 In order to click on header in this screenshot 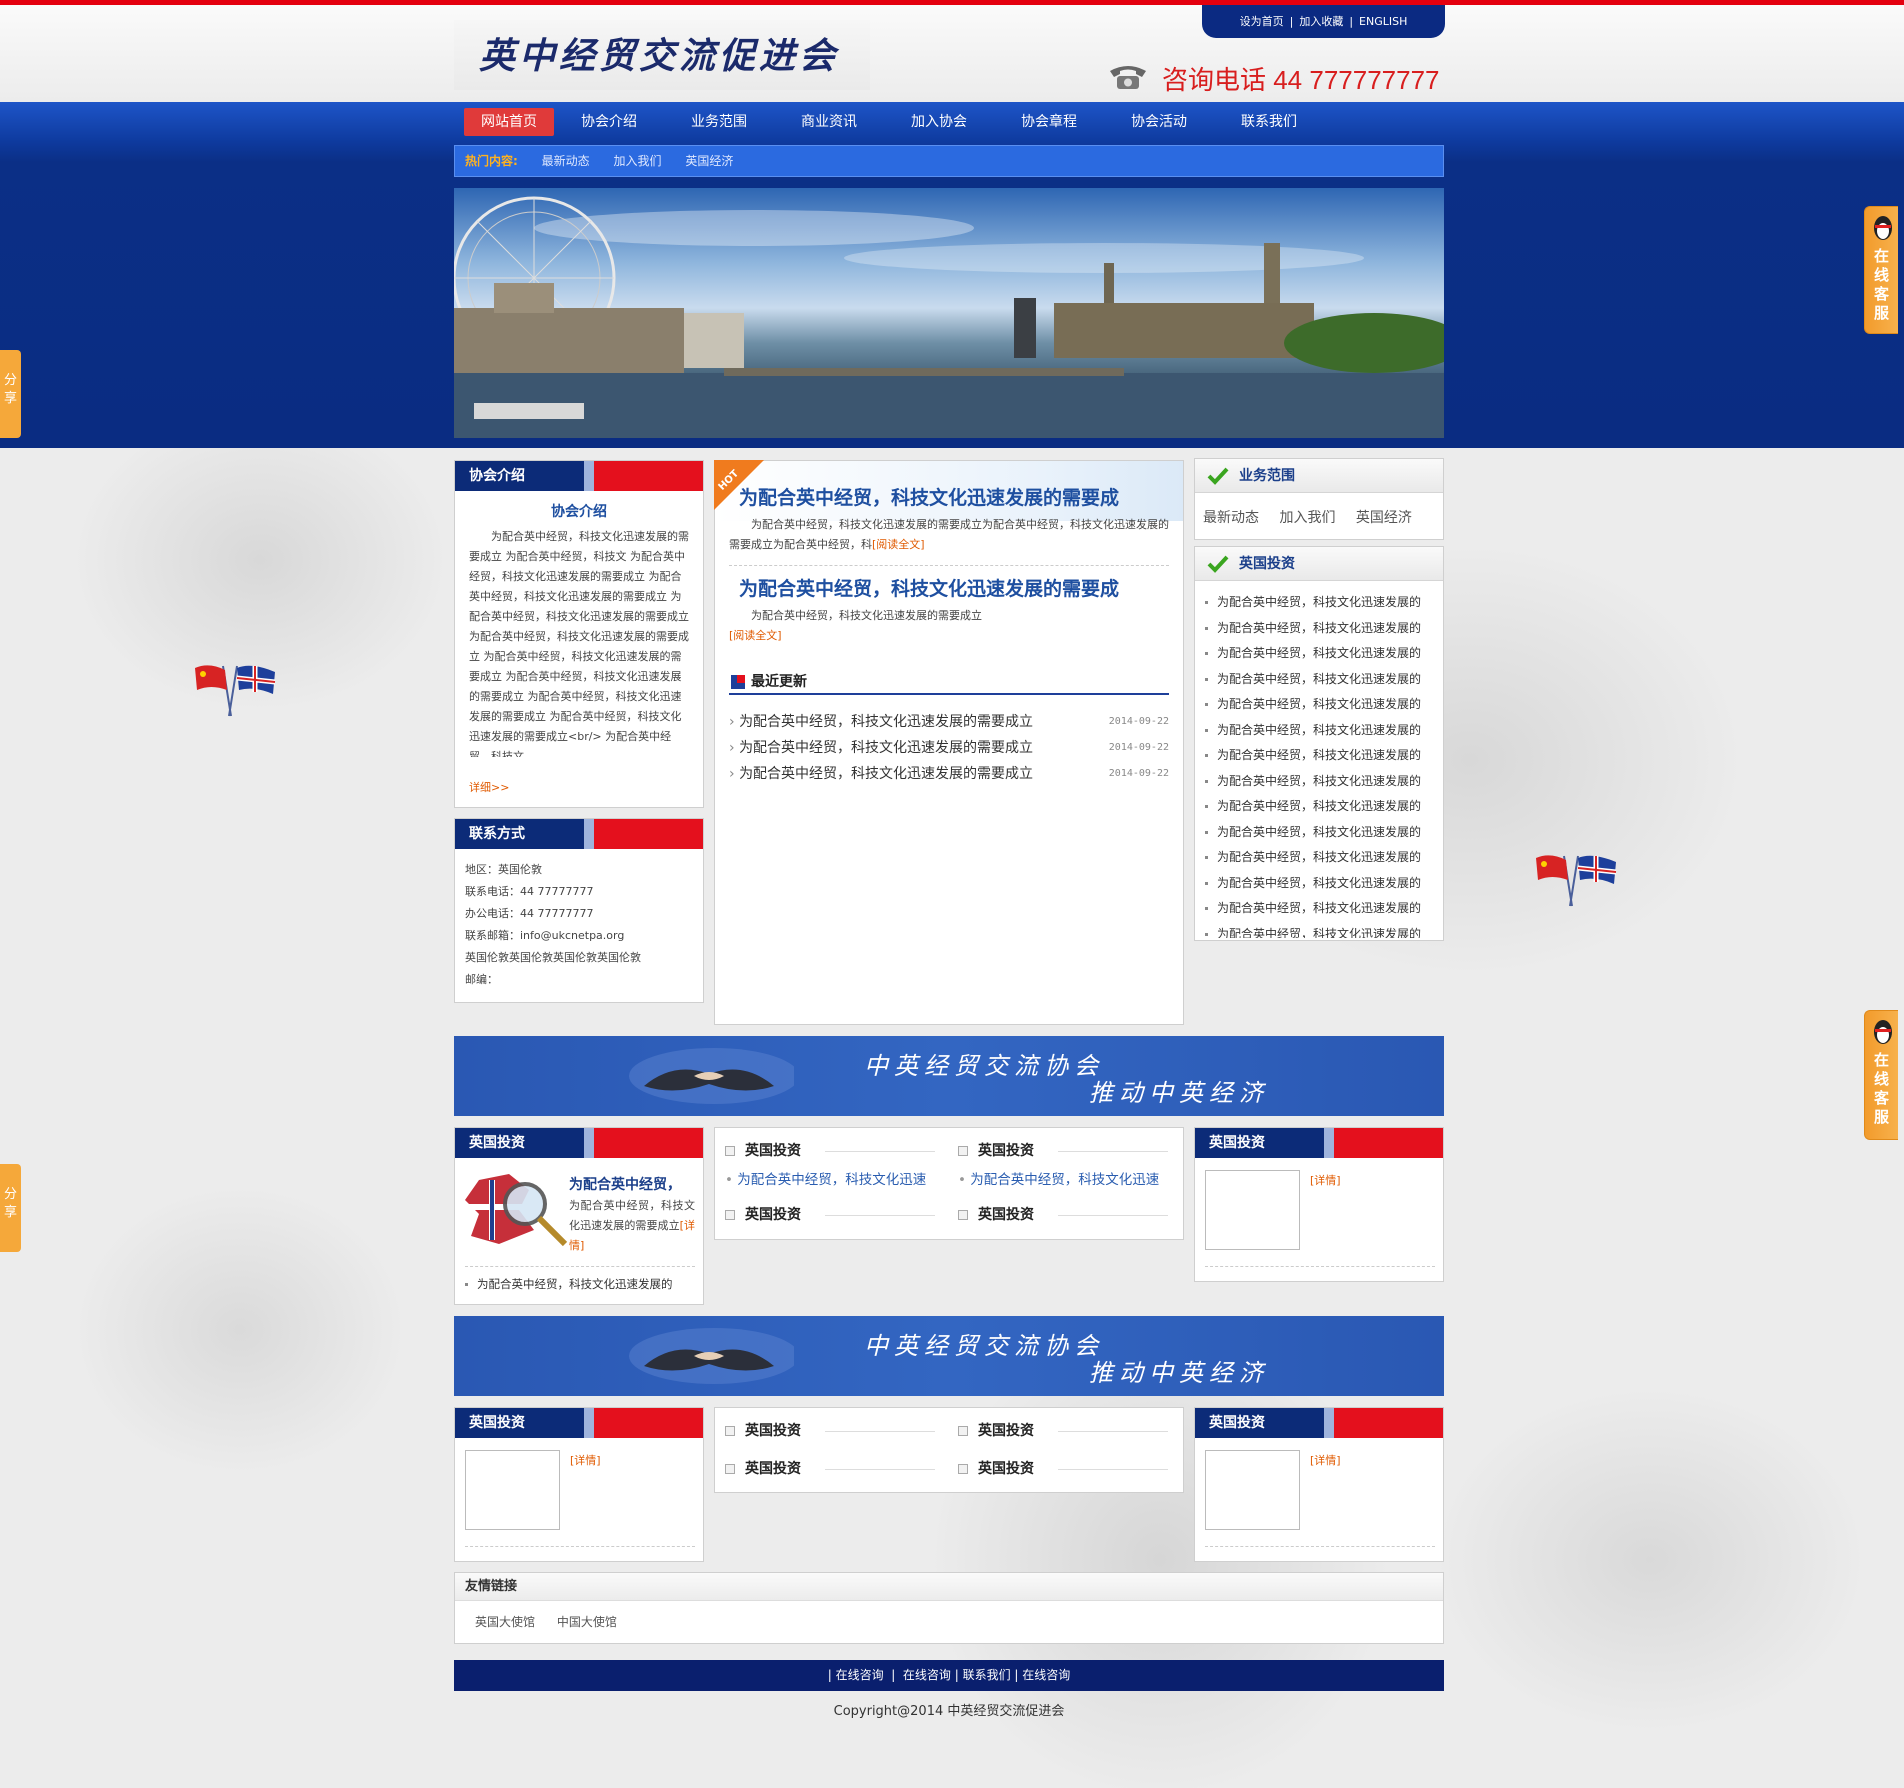, I will do `click(952, 53)`.